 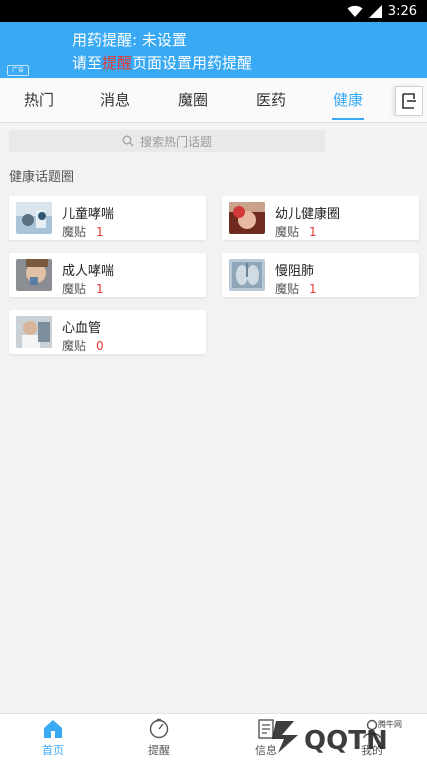 I want to click on nav-reminder: 提醒, so click(x=159, y=738).